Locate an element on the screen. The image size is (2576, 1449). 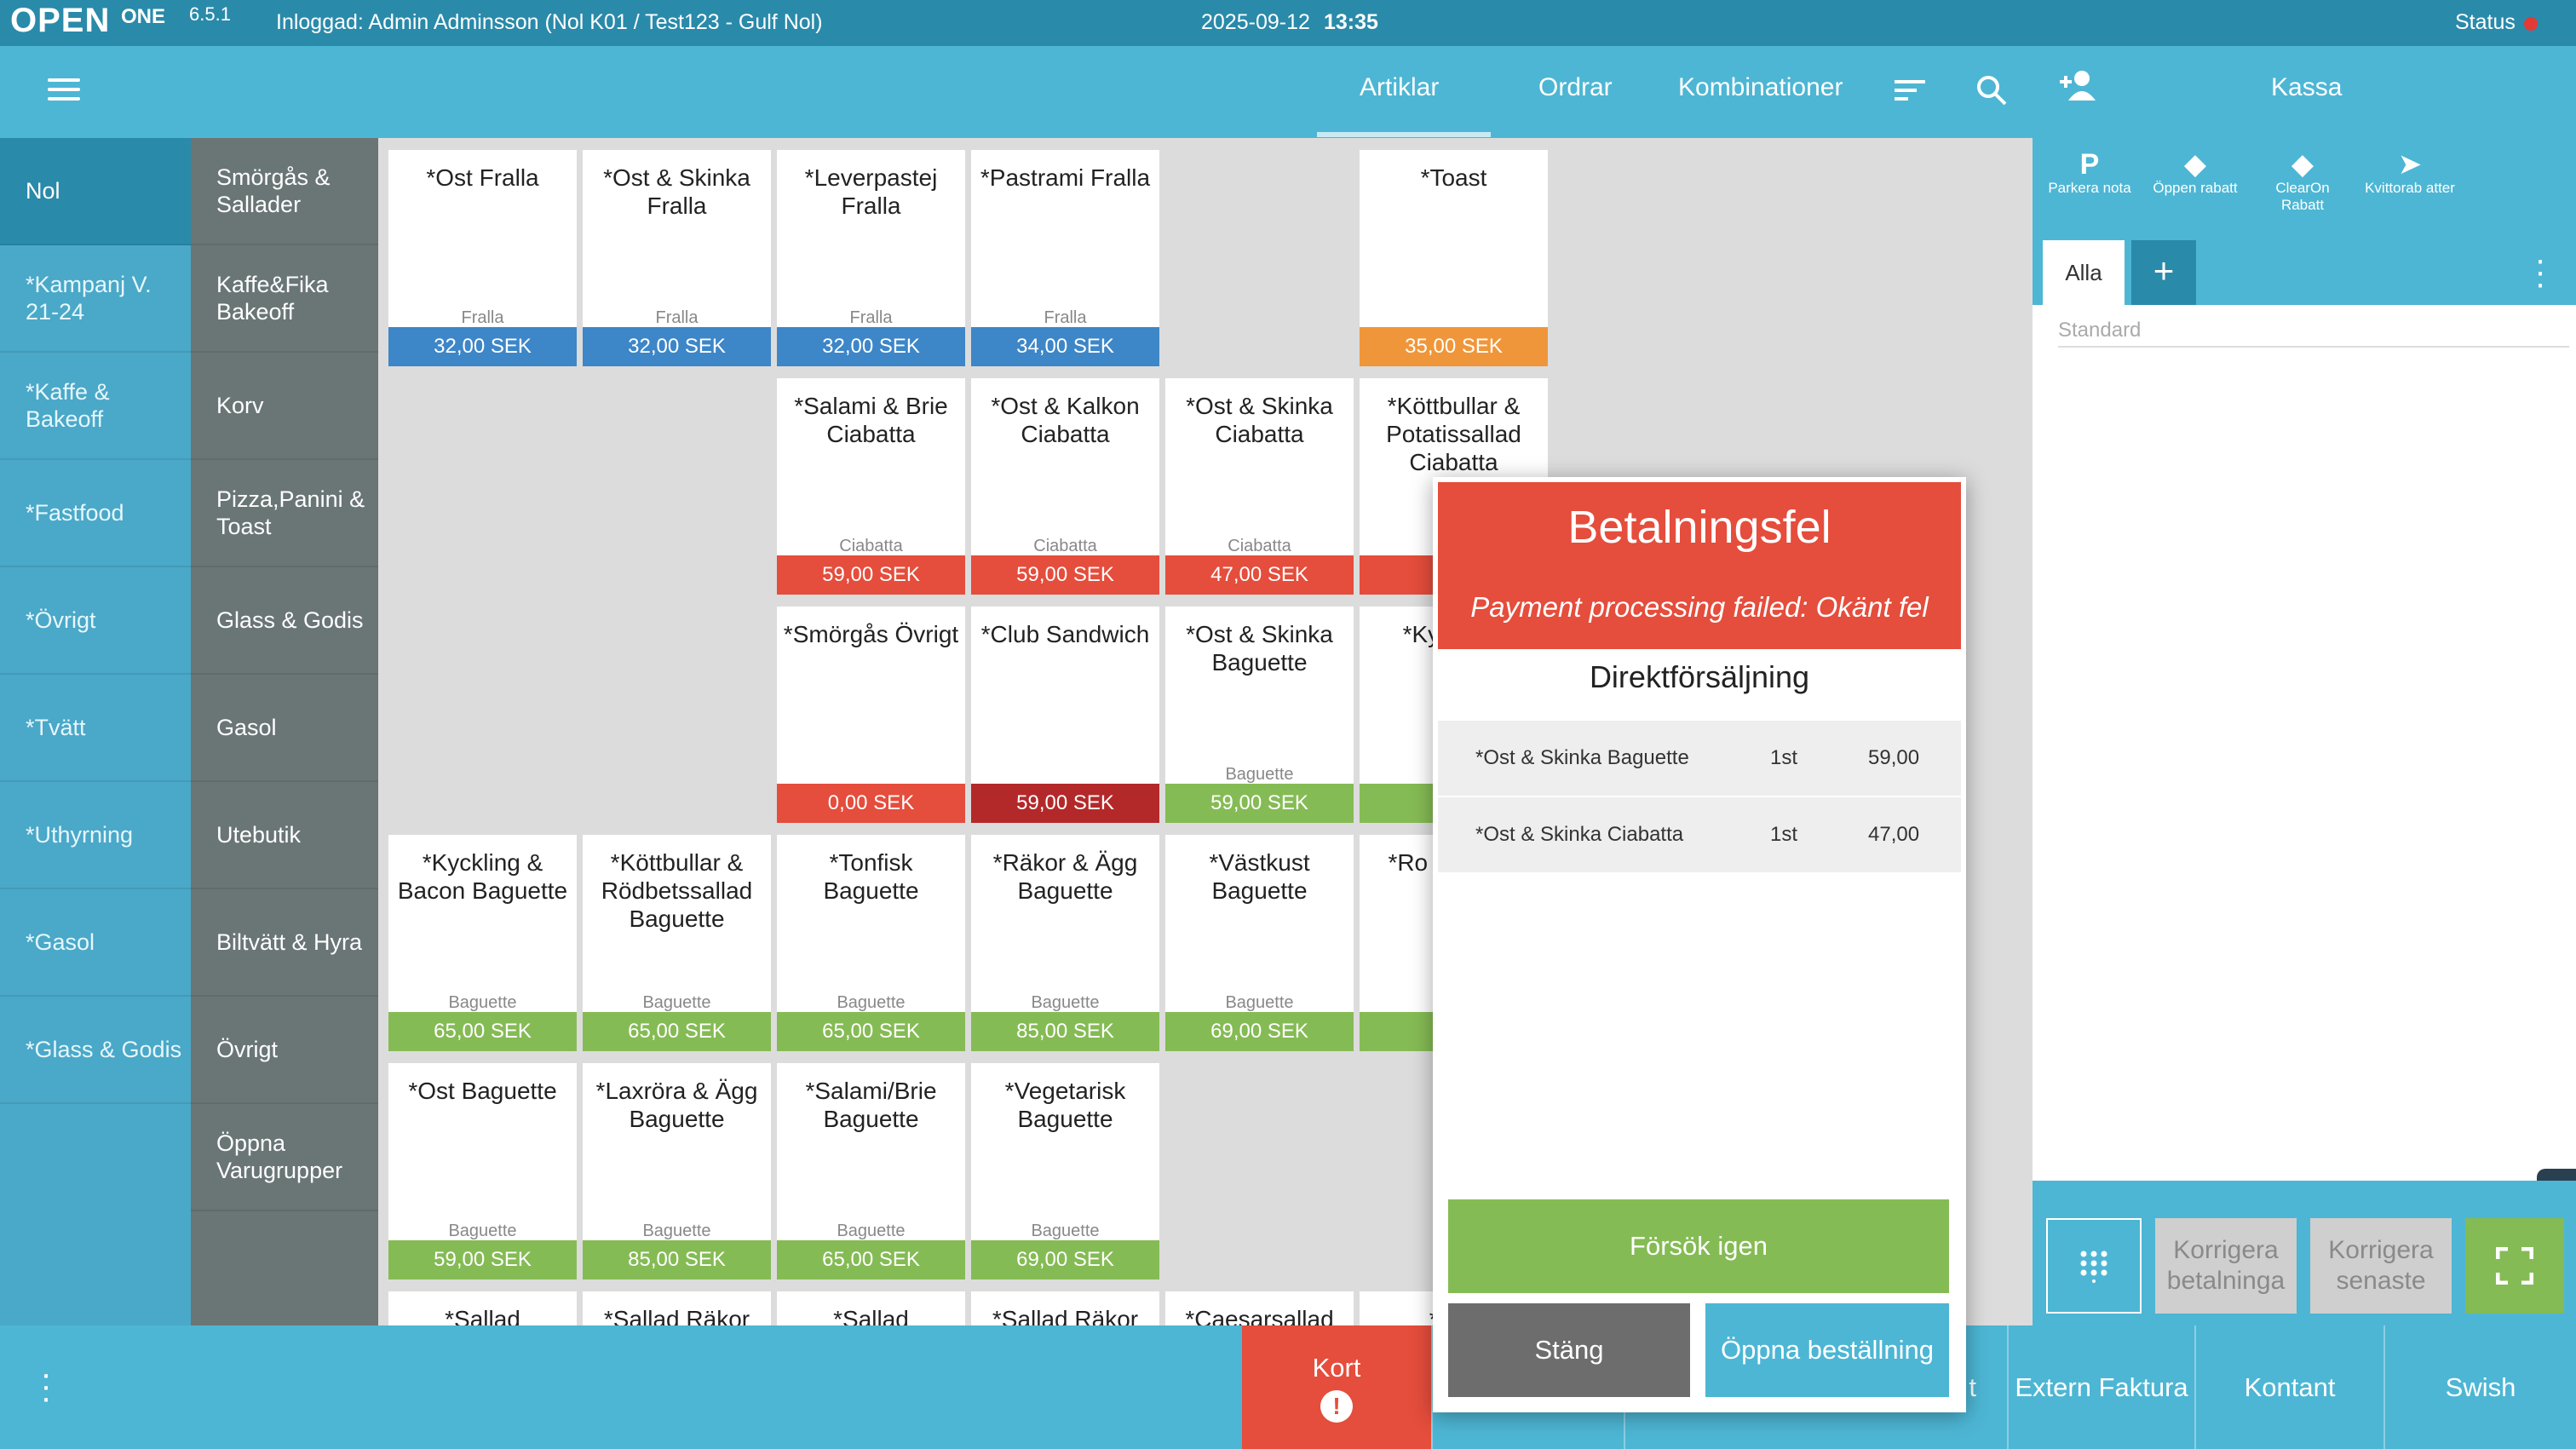
fullscreen-button is located at coordinates (2515, 1266).